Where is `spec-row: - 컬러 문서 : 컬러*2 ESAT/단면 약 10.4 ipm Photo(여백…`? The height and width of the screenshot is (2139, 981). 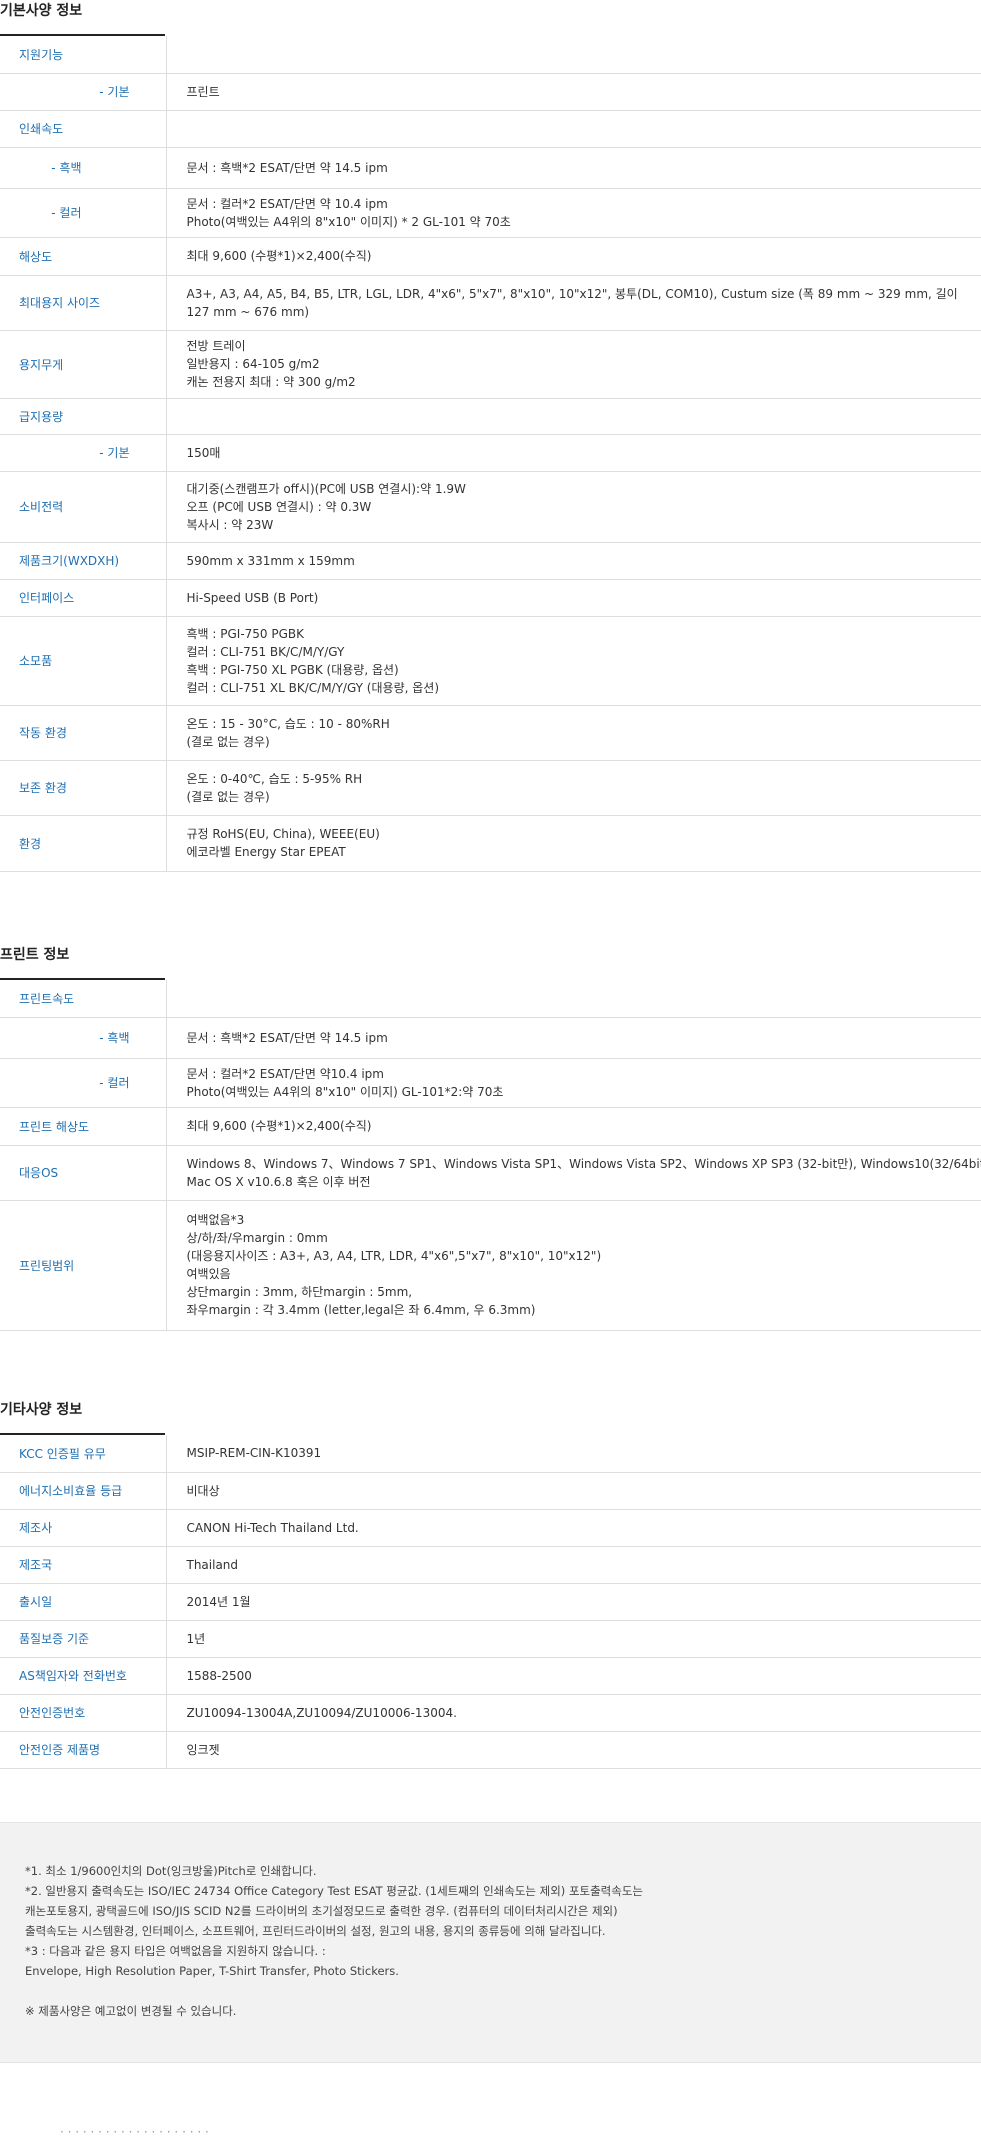
spec-row: - 컬러 문서 : 컬러*2 ESAT/단면 약 10.4 ipm Photo(여백… is located at coordinates (490, 213).